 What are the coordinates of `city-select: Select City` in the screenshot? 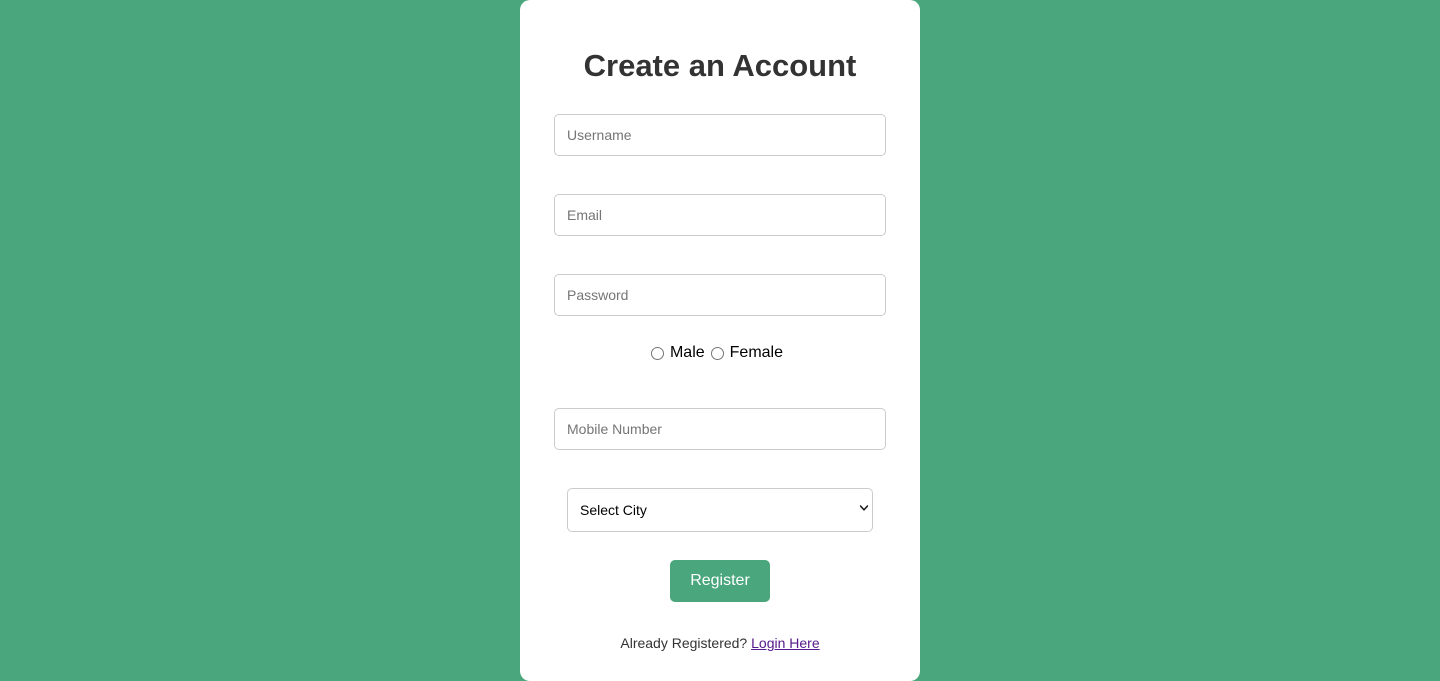 It's located at (720, 510).